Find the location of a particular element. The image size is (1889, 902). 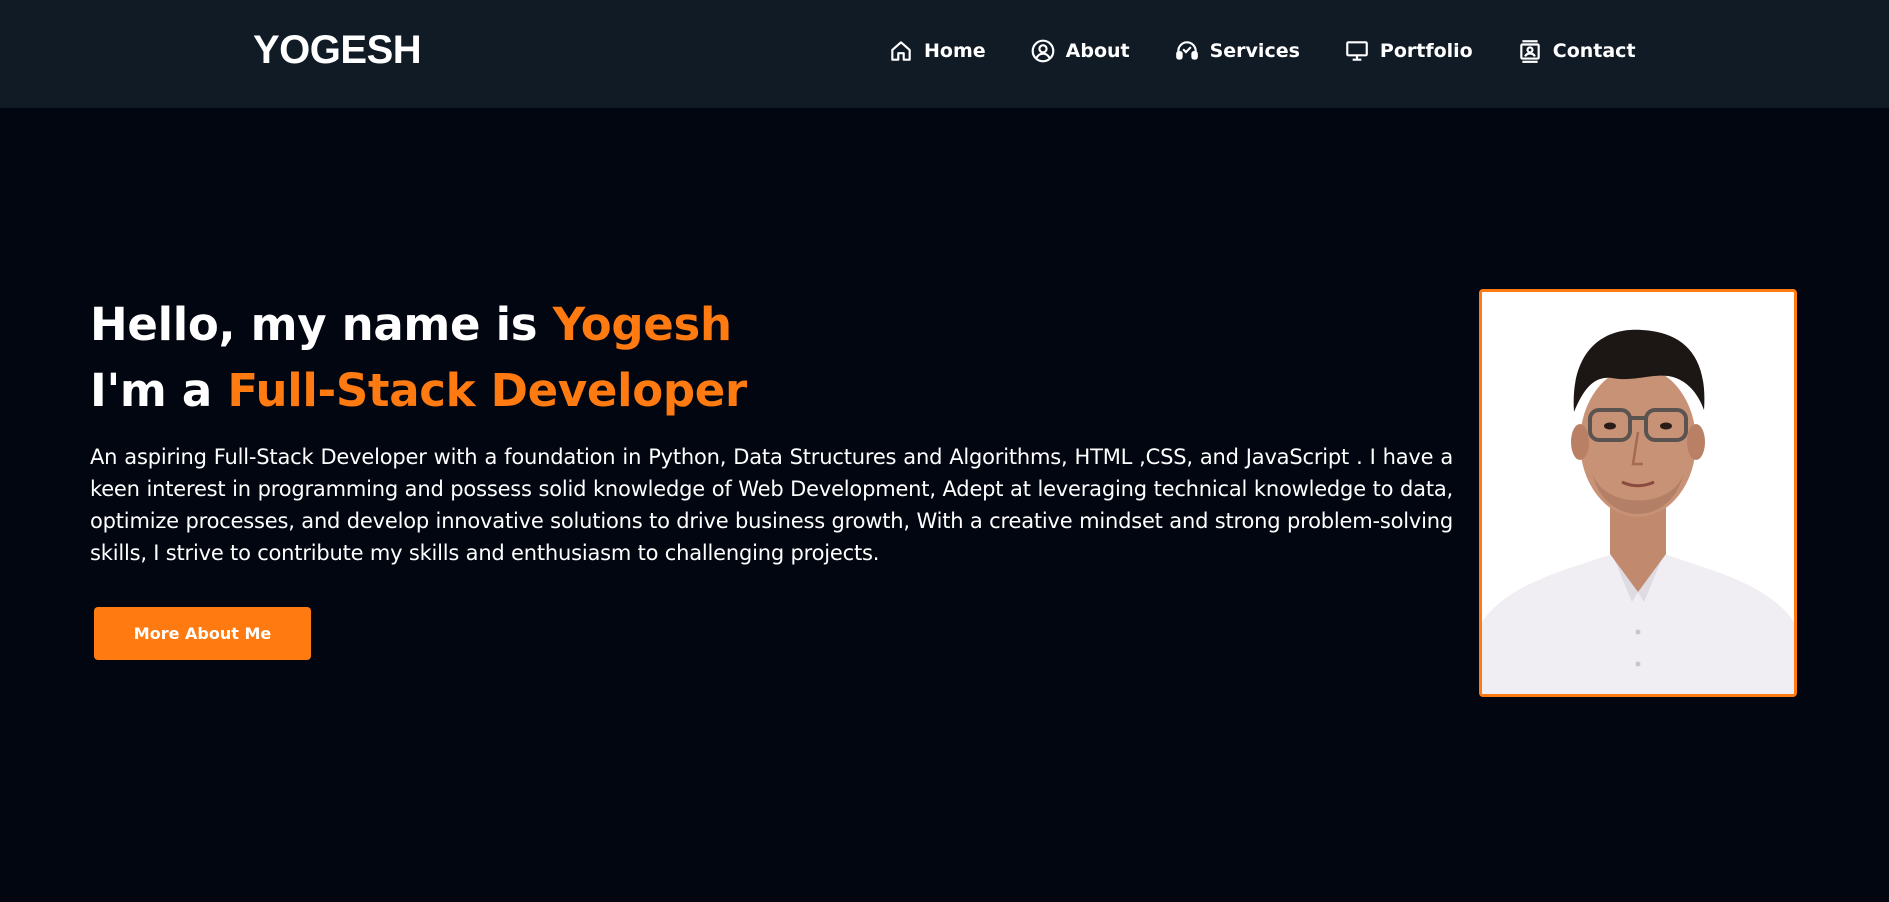

greeting-text: Hello, my name is is located at coordinates (321, 324).